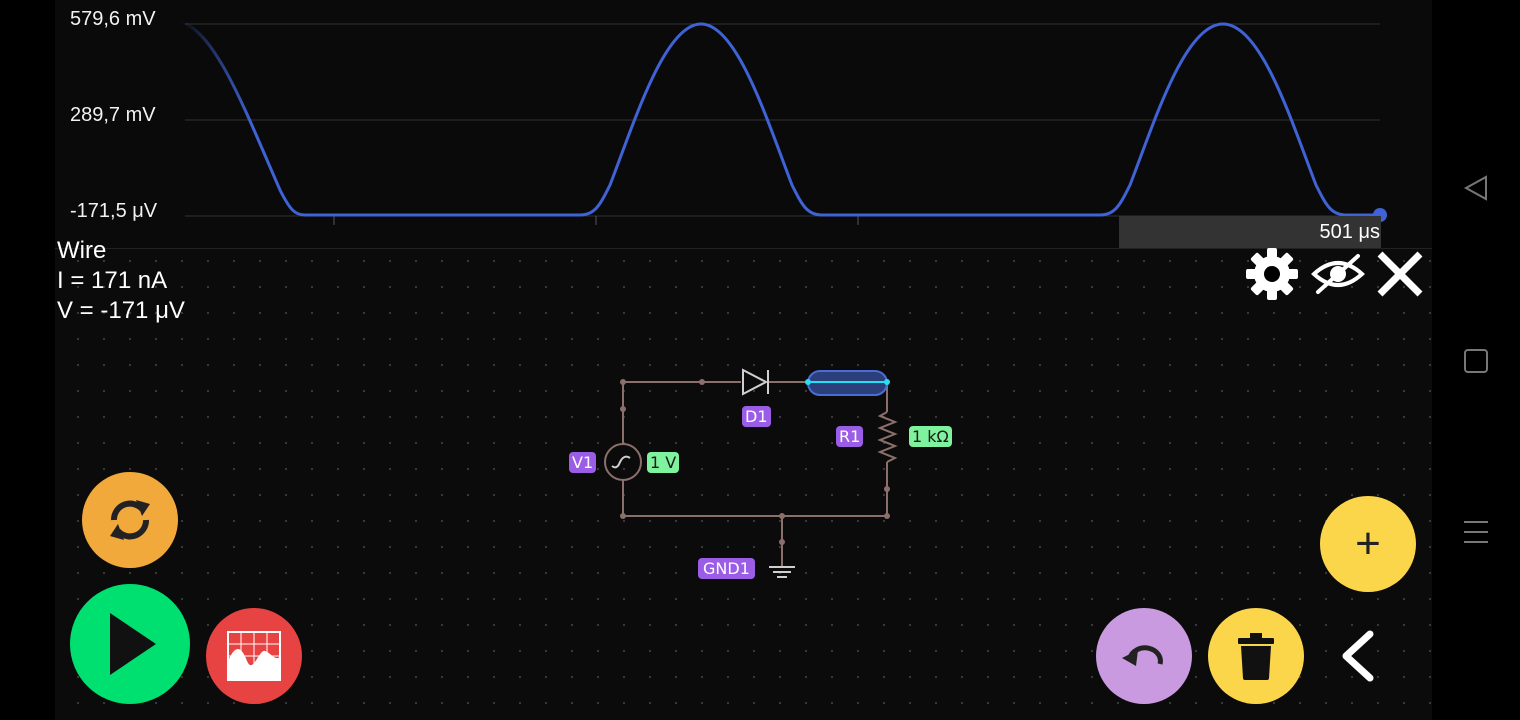  I want to click on ground-label: GND1, so click(726, 568).